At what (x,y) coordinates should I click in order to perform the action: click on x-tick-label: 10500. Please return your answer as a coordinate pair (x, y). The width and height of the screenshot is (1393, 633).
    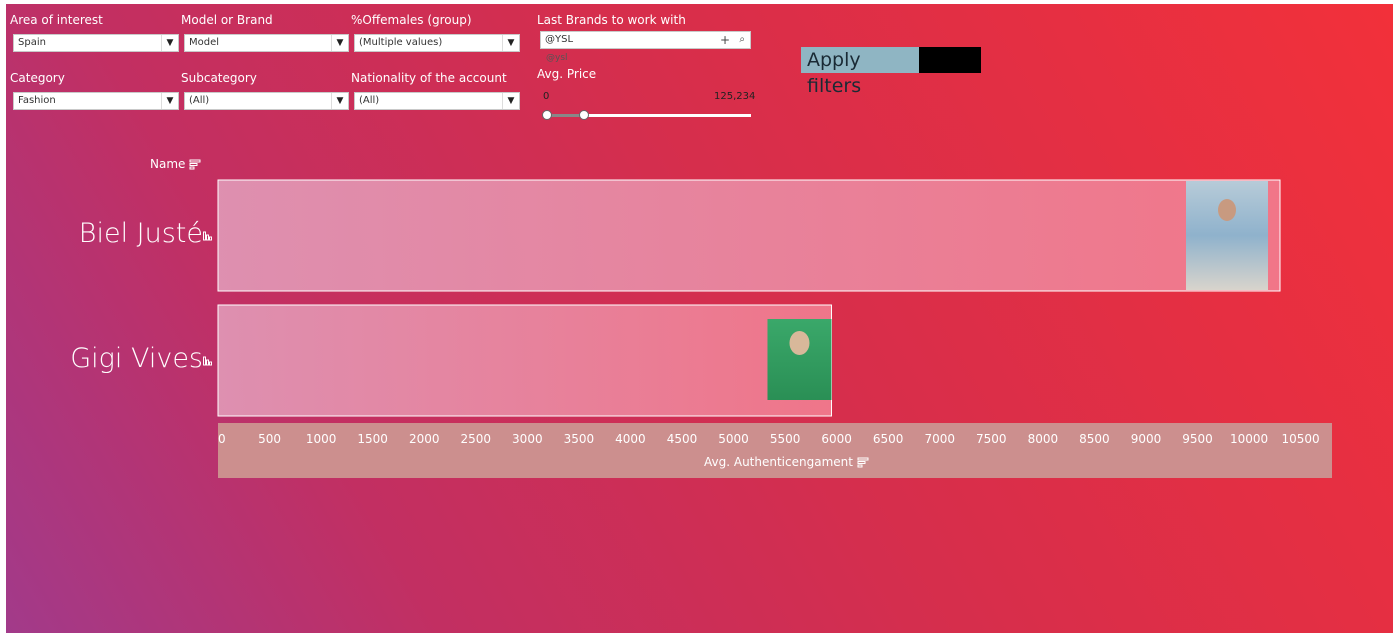
    Looking at the image, I should click on (1301, 439).